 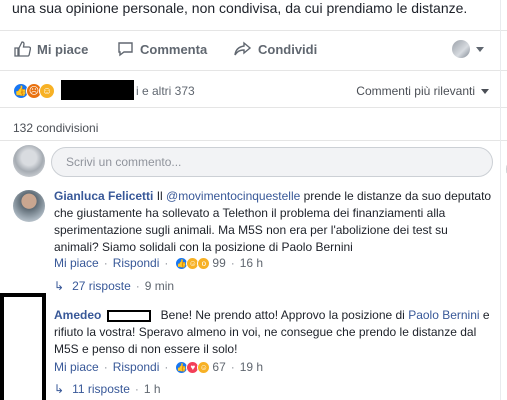 I want to click on share-arrow-icon, so click(x=243, y=48).